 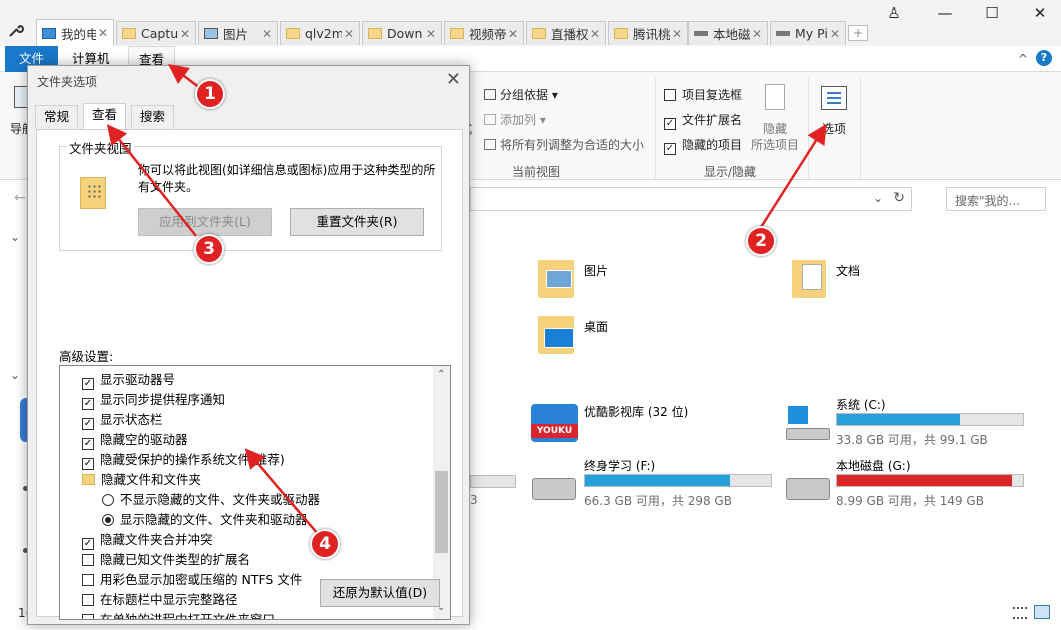 What do you see at coordinates (16, 30) in the screenshot?
I see `wrench-icon` at bounding box center [16, 30].